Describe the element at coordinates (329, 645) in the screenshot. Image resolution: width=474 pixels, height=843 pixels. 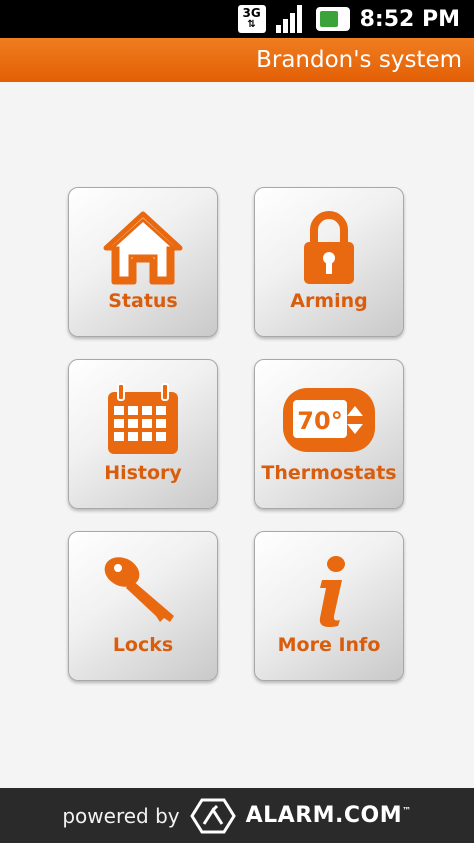
I see `more-info-label: More Info` at that location.